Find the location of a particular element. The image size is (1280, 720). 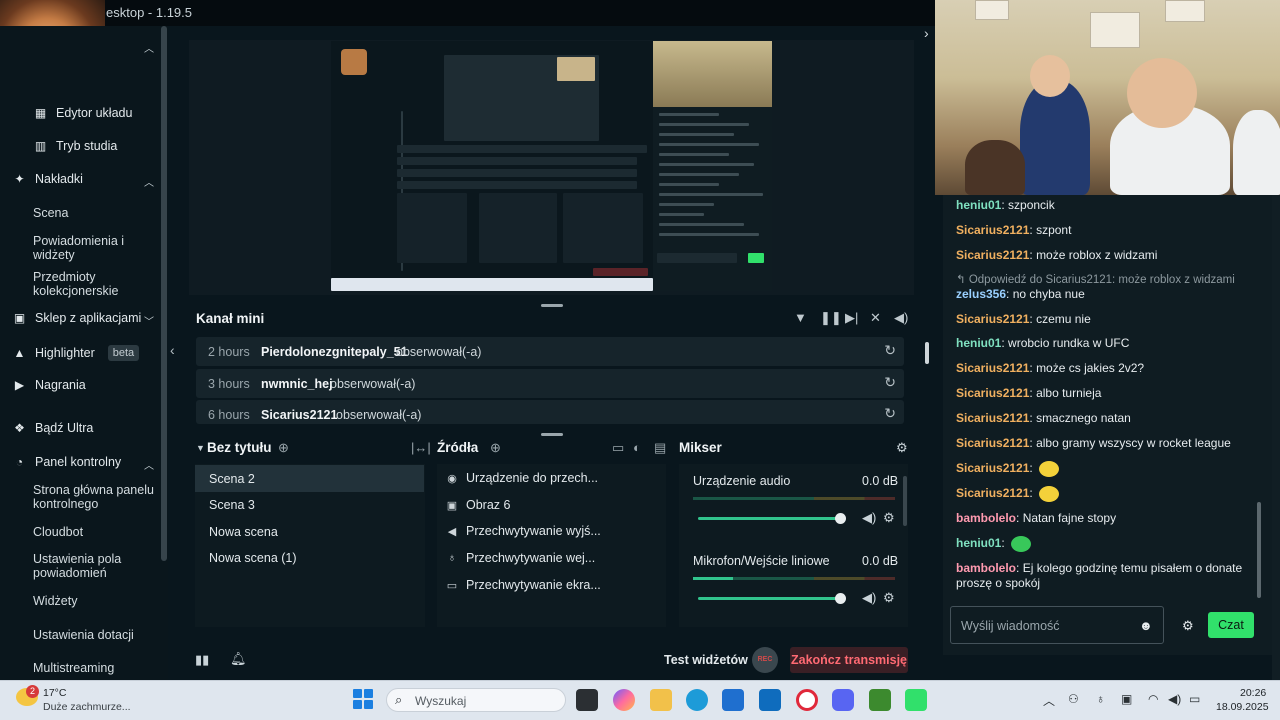

outlook-icon is located at coordinates (770, 700).